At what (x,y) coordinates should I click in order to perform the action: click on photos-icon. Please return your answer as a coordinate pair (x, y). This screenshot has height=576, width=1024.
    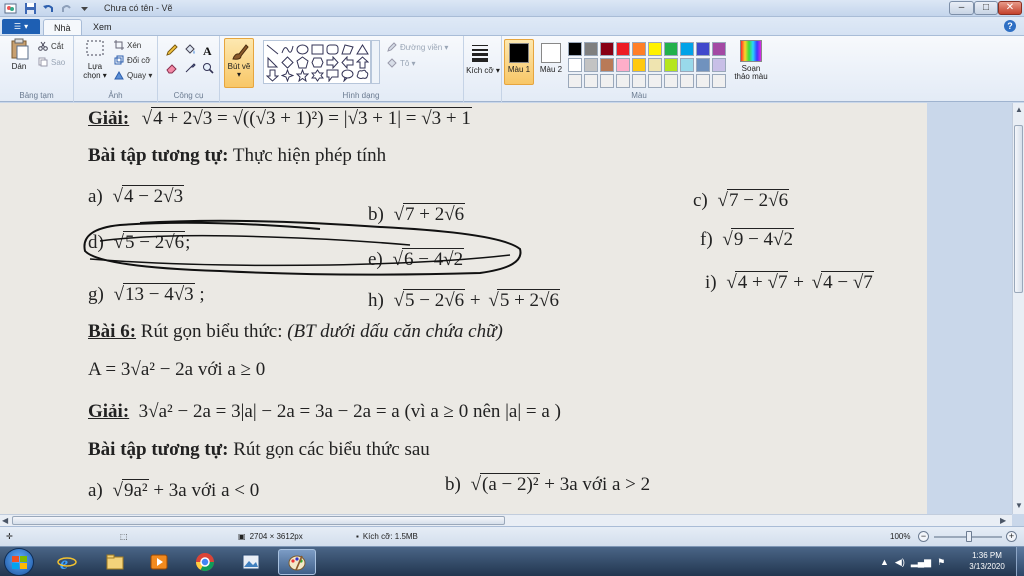
    Looking at the image, I should click on (251, 562).